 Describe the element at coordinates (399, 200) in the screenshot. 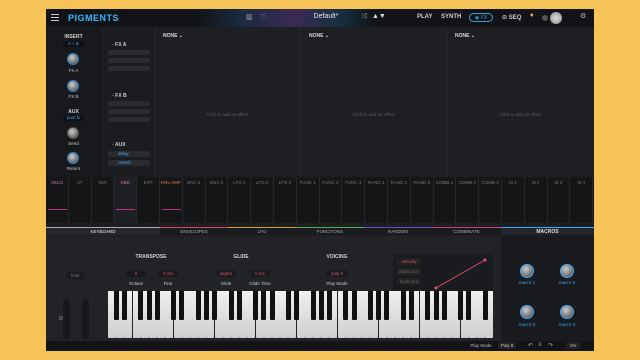

I see `mod-source-rand-2: RAND 2` at that location.